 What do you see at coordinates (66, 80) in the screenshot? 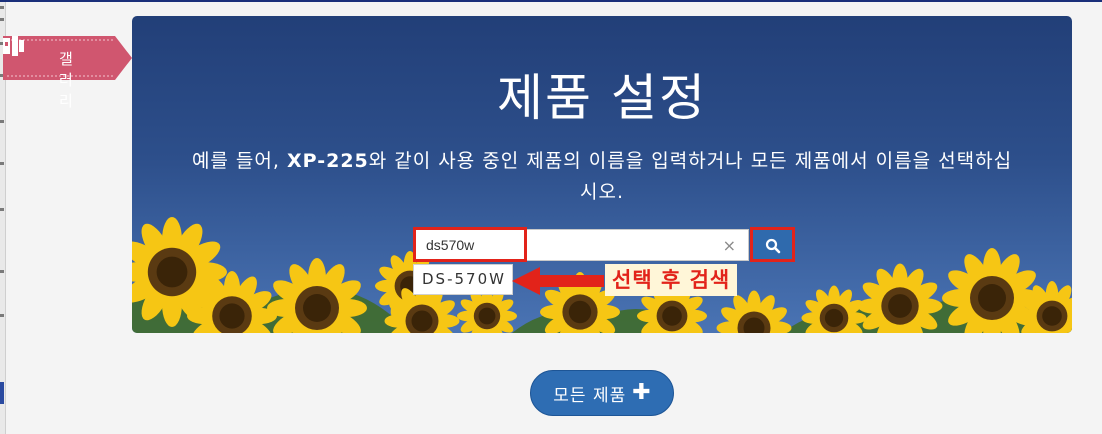
I see `gallery-tab-label: 갤러리` at bounding box center [66, 80].